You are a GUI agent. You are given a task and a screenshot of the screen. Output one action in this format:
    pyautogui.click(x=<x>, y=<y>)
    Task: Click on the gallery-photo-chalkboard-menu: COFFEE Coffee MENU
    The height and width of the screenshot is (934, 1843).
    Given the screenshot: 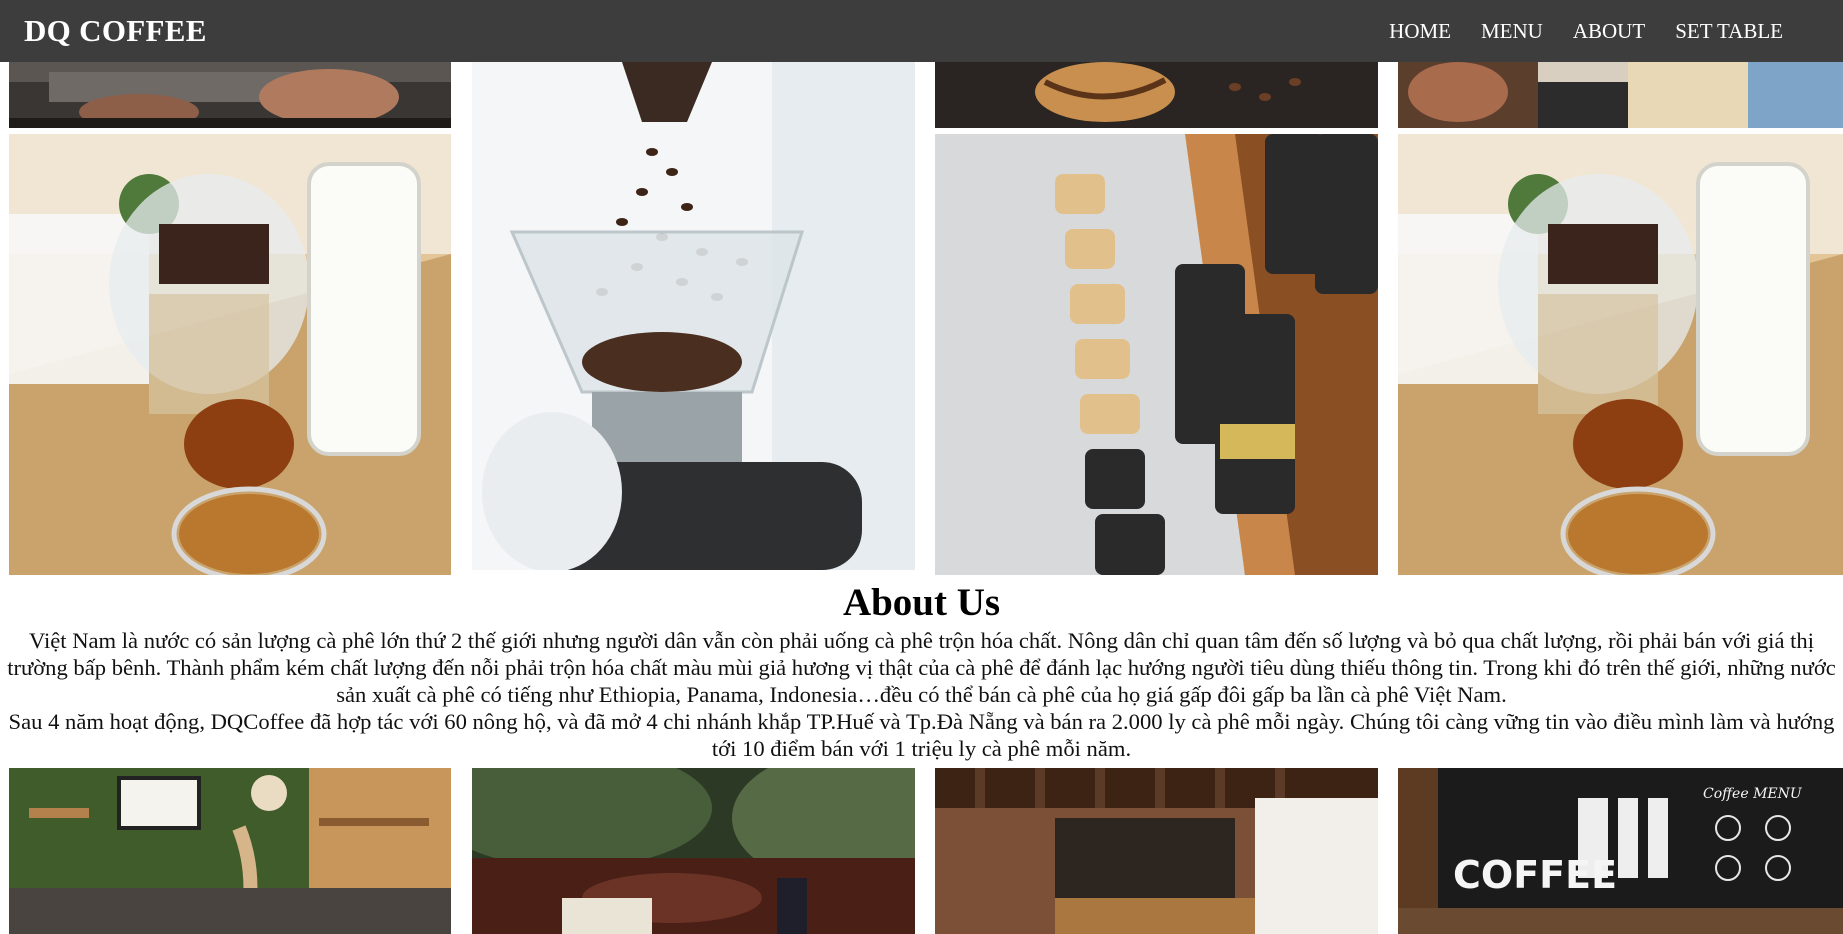 What is the action you would take?
    pyautogui.click(x=1620, y=851)
    